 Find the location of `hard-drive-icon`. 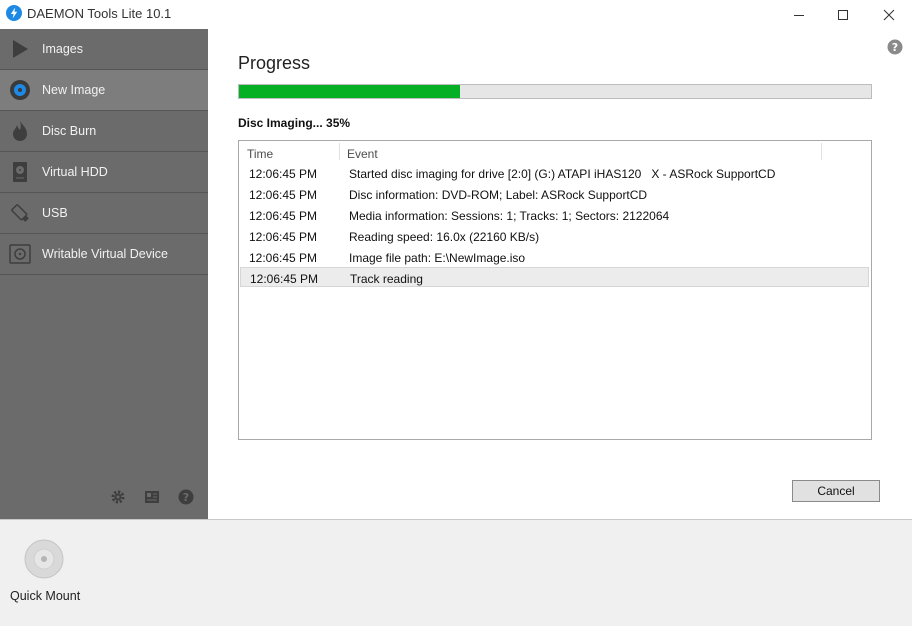

hard-drive-icon is located at coordinates (20, 172).